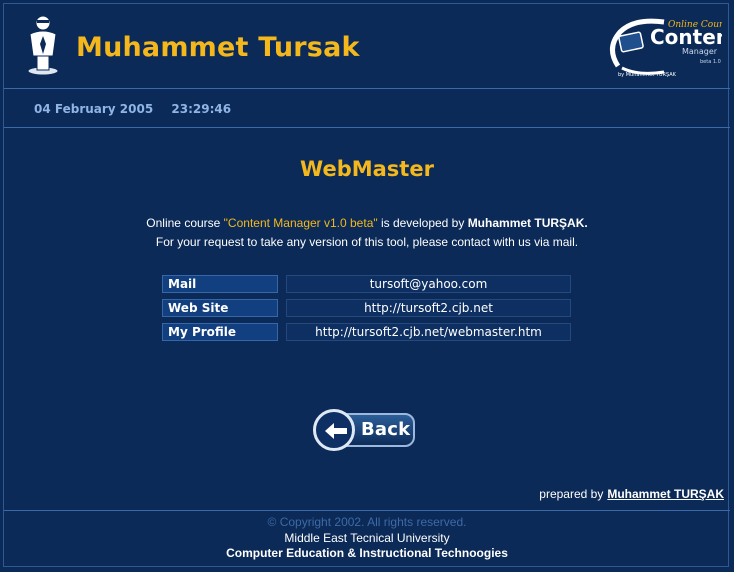 The image size is (734, 572). Describe the element at coordinates (367, 127) in the screenshot. I see `datetime-divider` at that location.